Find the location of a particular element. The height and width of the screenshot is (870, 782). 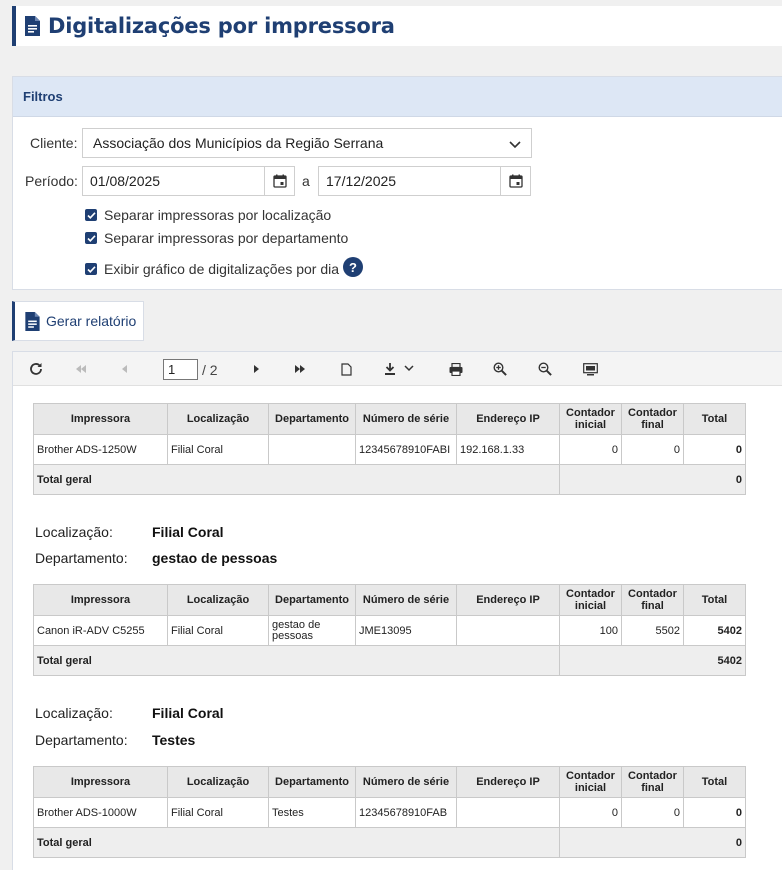

cell-printer: Brother ADS-1250W is located at coordinates (100, 449).